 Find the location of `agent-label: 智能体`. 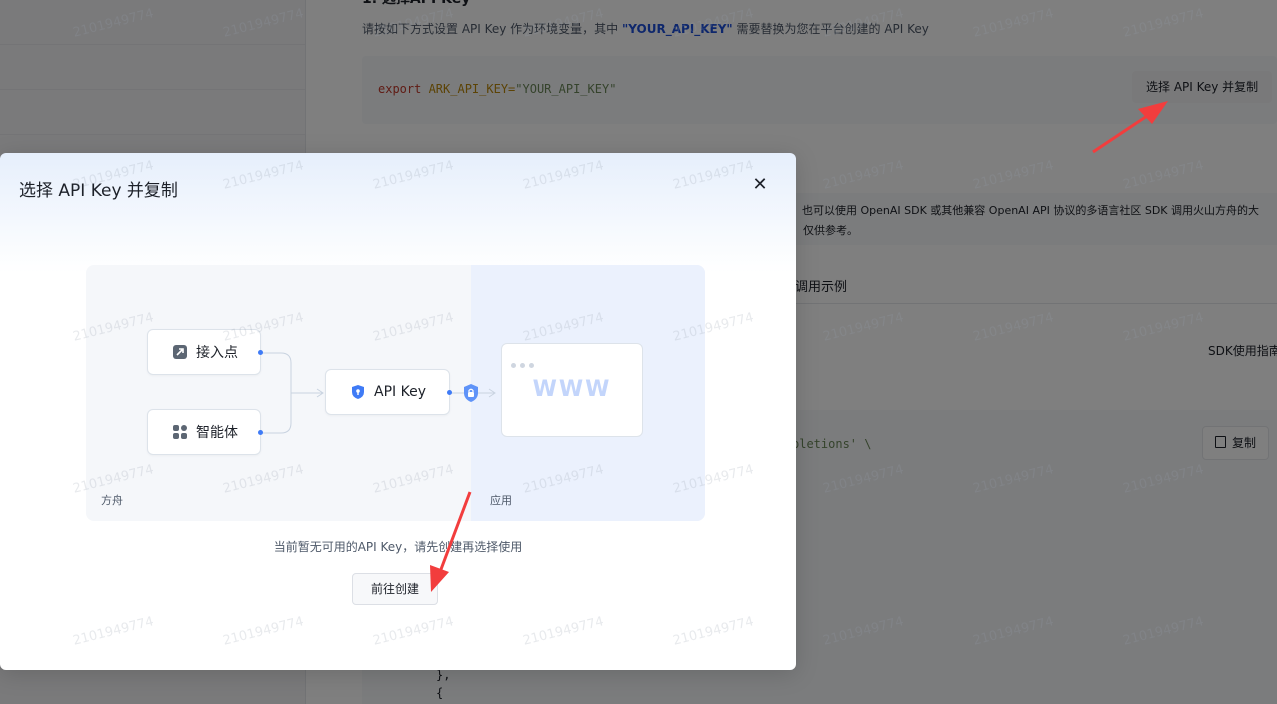

agent-label: 智能体 is located at coordinates (217, 433).